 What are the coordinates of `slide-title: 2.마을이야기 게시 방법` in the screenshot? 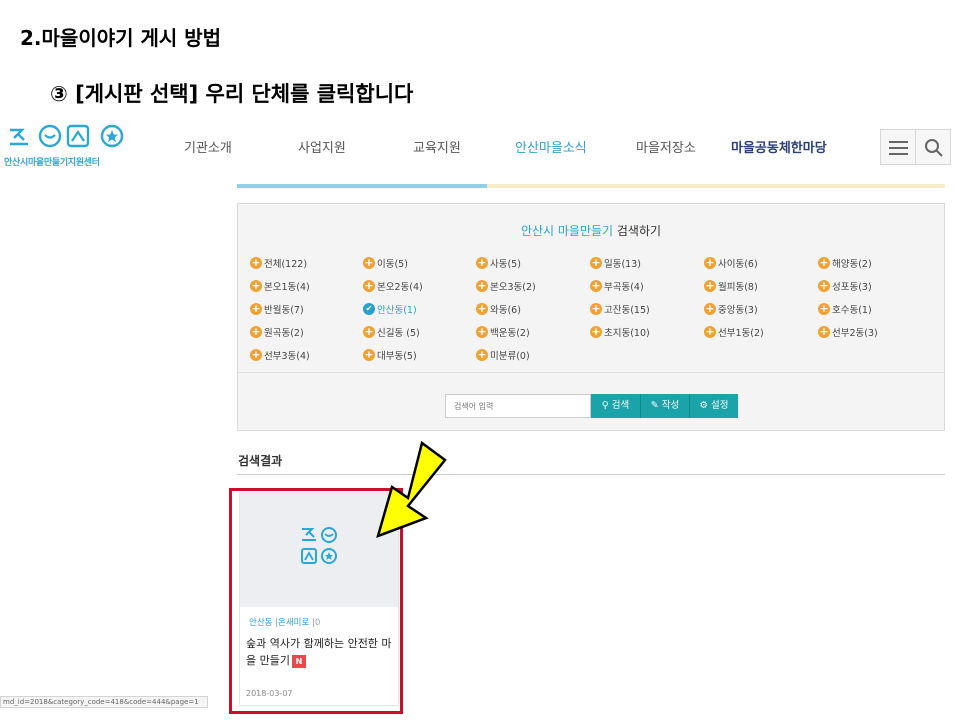 It's located at (121, 38).